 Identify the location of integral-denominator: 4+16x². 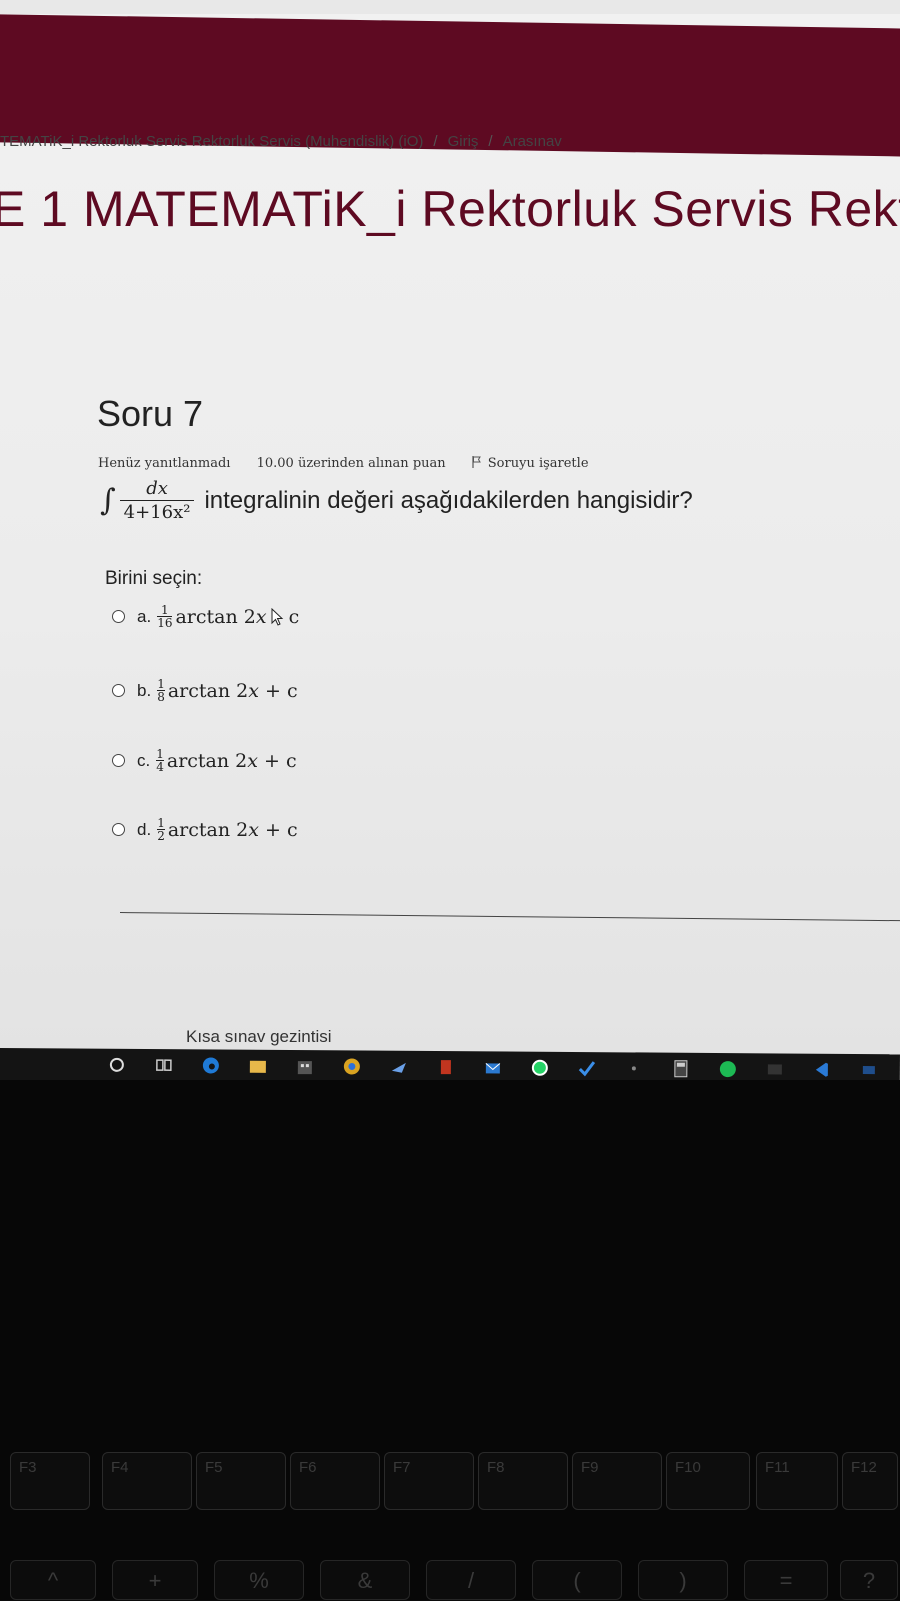
(157, 512).